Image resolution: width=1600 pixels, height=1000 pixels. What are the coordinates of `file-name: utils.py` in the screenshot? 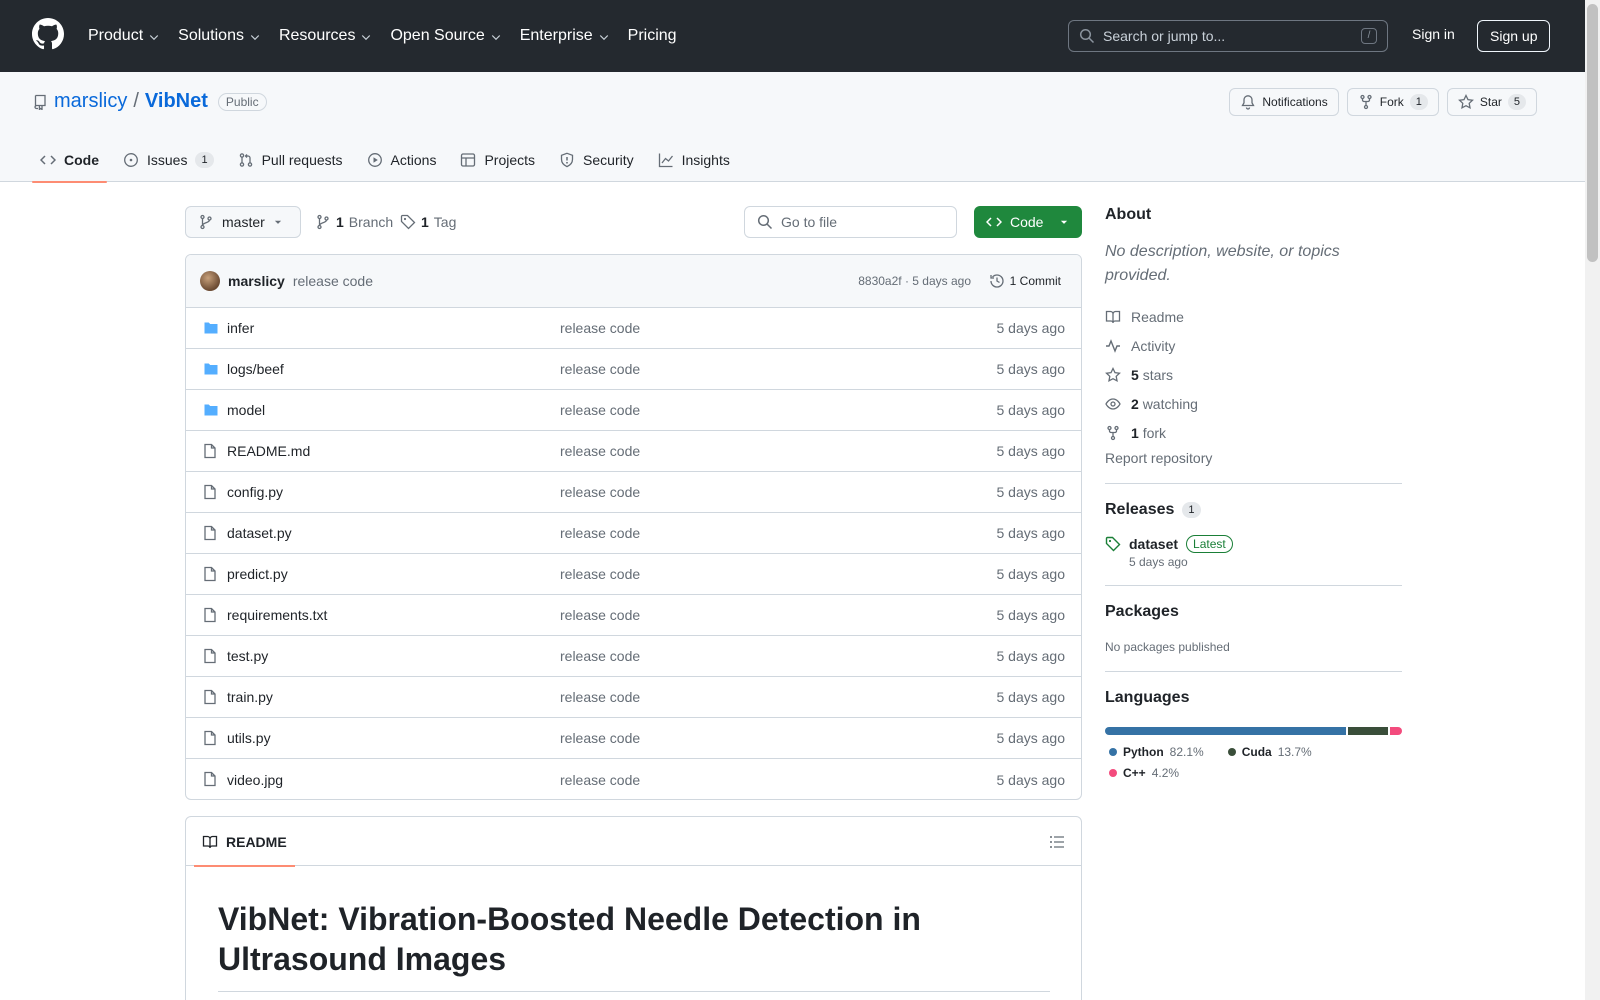 It's located at (249, 738).